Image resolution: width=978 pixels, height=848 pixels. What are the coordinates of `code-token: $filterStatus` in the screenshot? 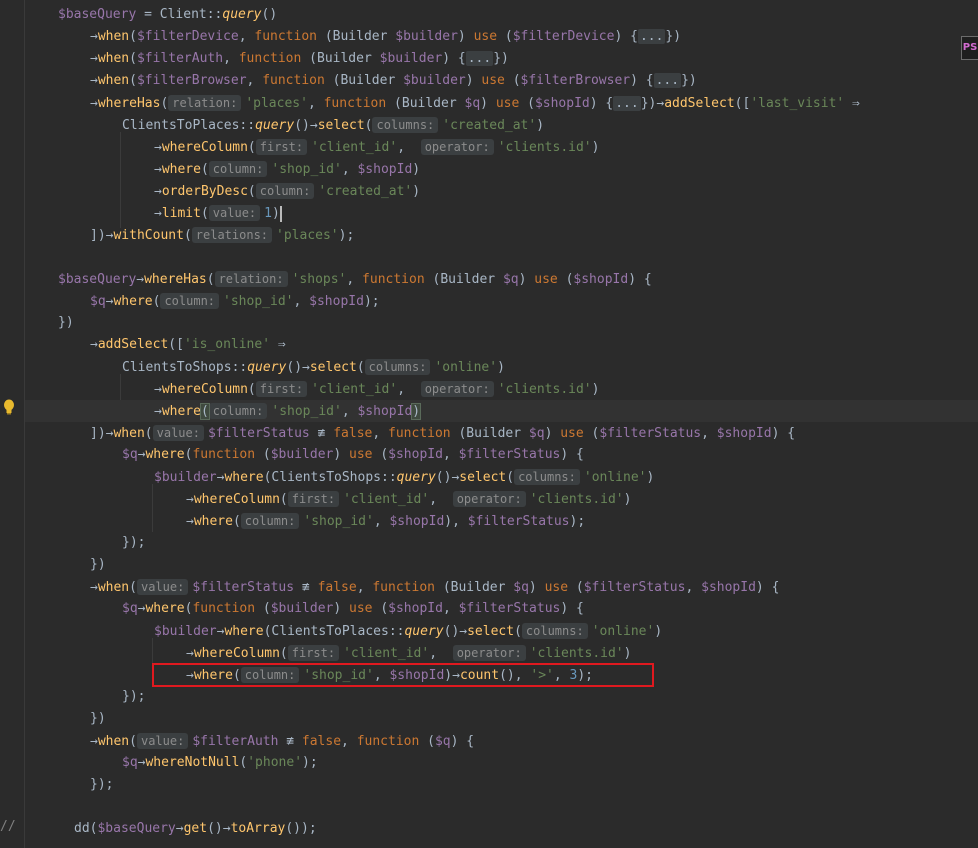 It's located at (650, 433).